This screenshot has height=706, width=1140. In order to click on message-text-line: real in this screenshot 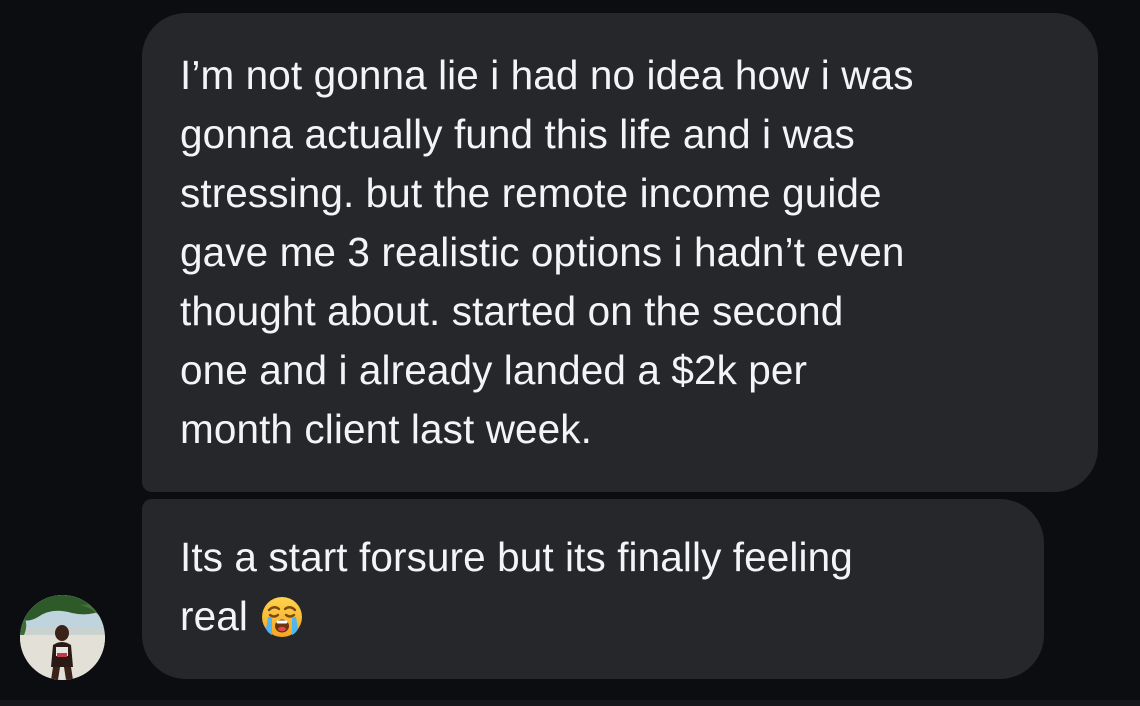, I will do `click(597, 621)`.